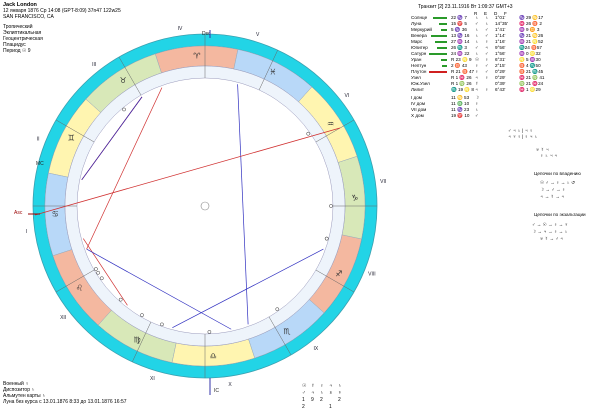 This screenshot has width=594, height=413. Describe the element at coordinates (304, 393) in the screenshot. I see `element-count-cell: ♂` at that location.